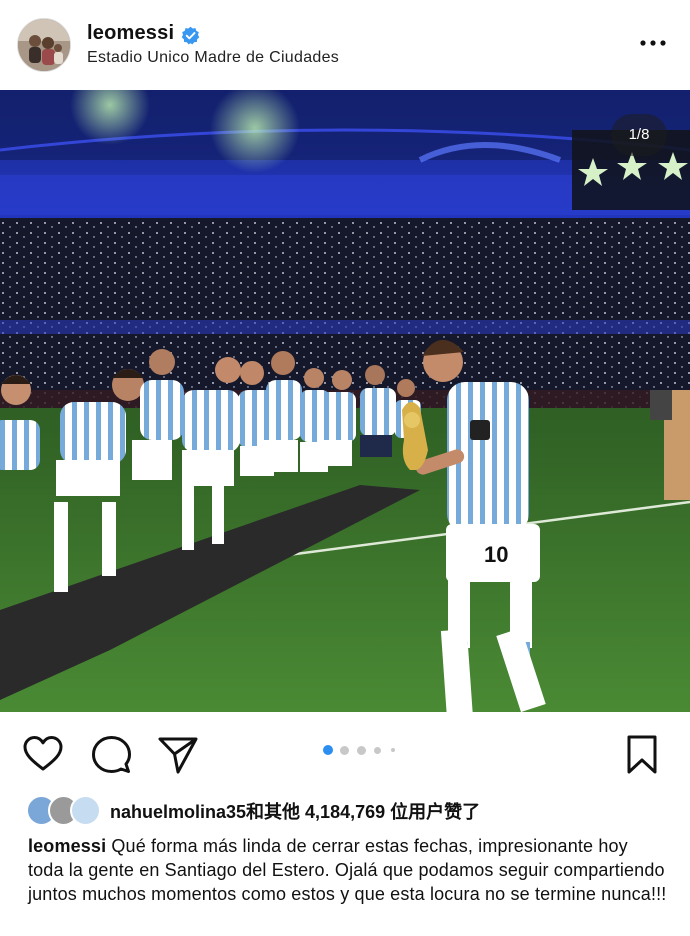 The image size is (690, 936). I want to click on profile-avatar, so click(44, 45).